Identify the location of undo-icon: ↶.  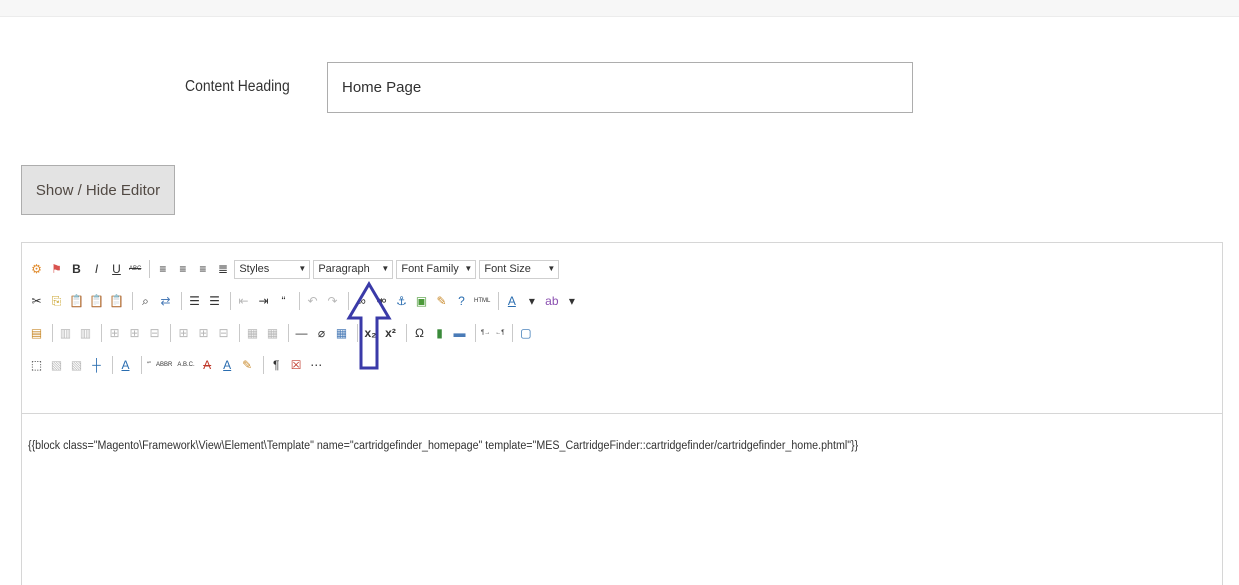
(312, 301).